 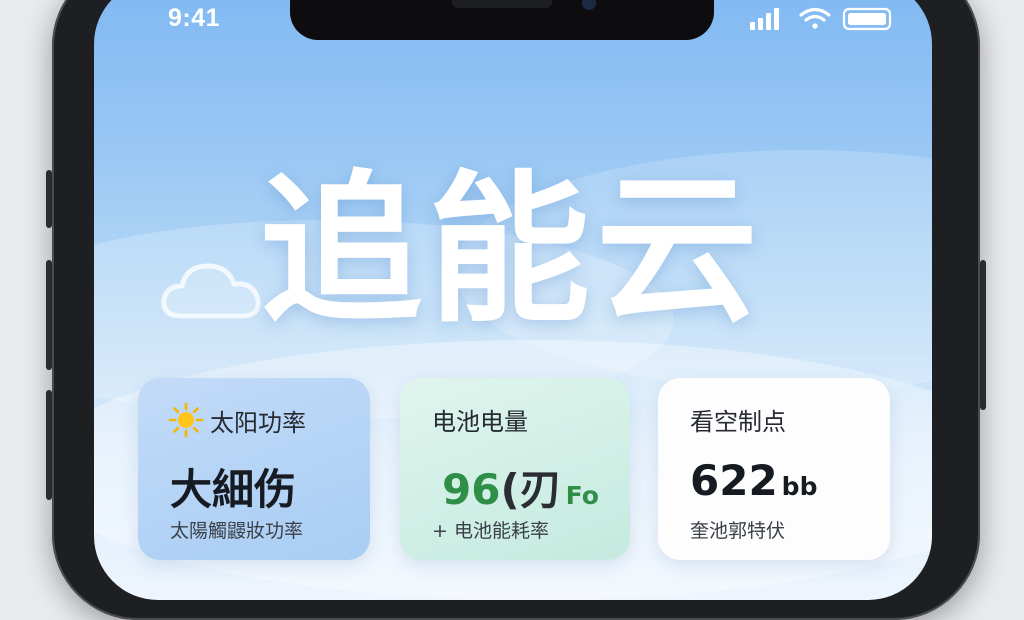 I want to click on third-card-value: 622 bb, so click(x=753, y=480).